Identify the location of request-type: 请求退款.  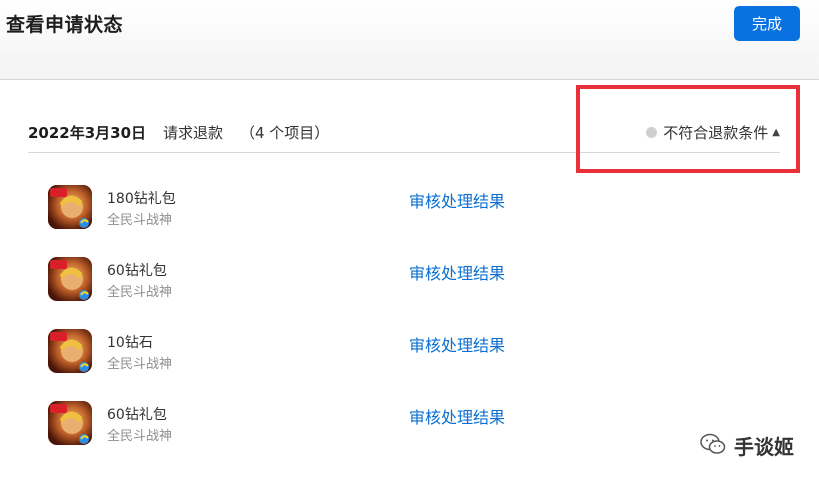
(193, 133).